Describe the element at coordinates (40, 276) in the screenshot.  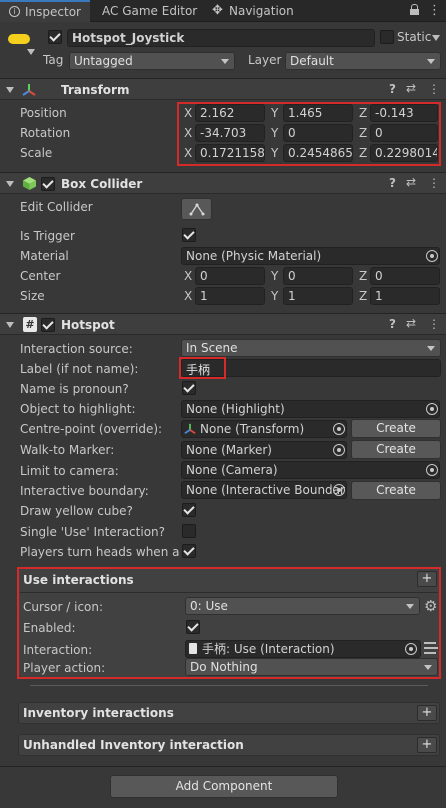
I see `center-label: Center` at that location.